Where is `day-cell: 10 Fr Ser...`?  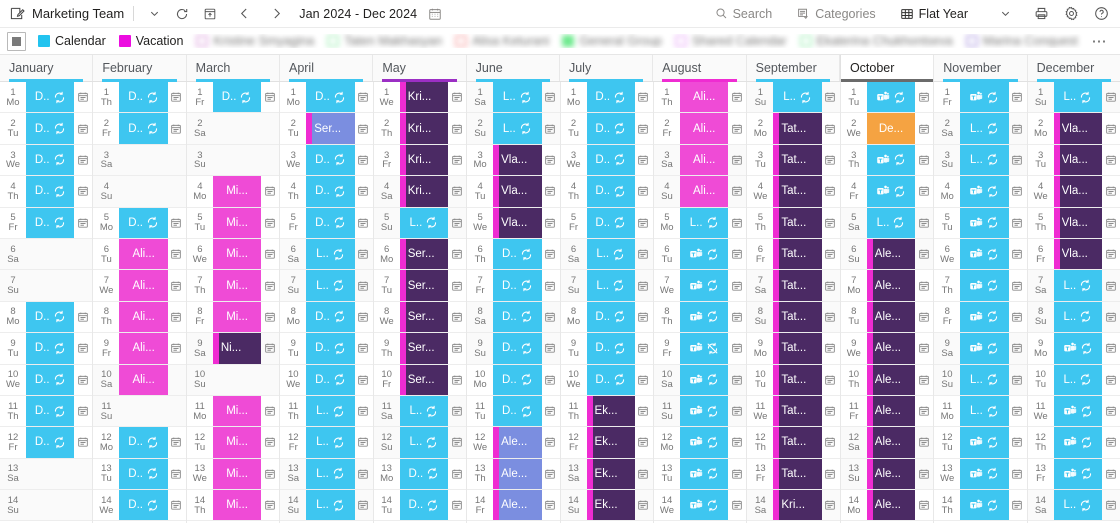 day-cell: 10 Fr Ser... is located at coordinates (420, 380).